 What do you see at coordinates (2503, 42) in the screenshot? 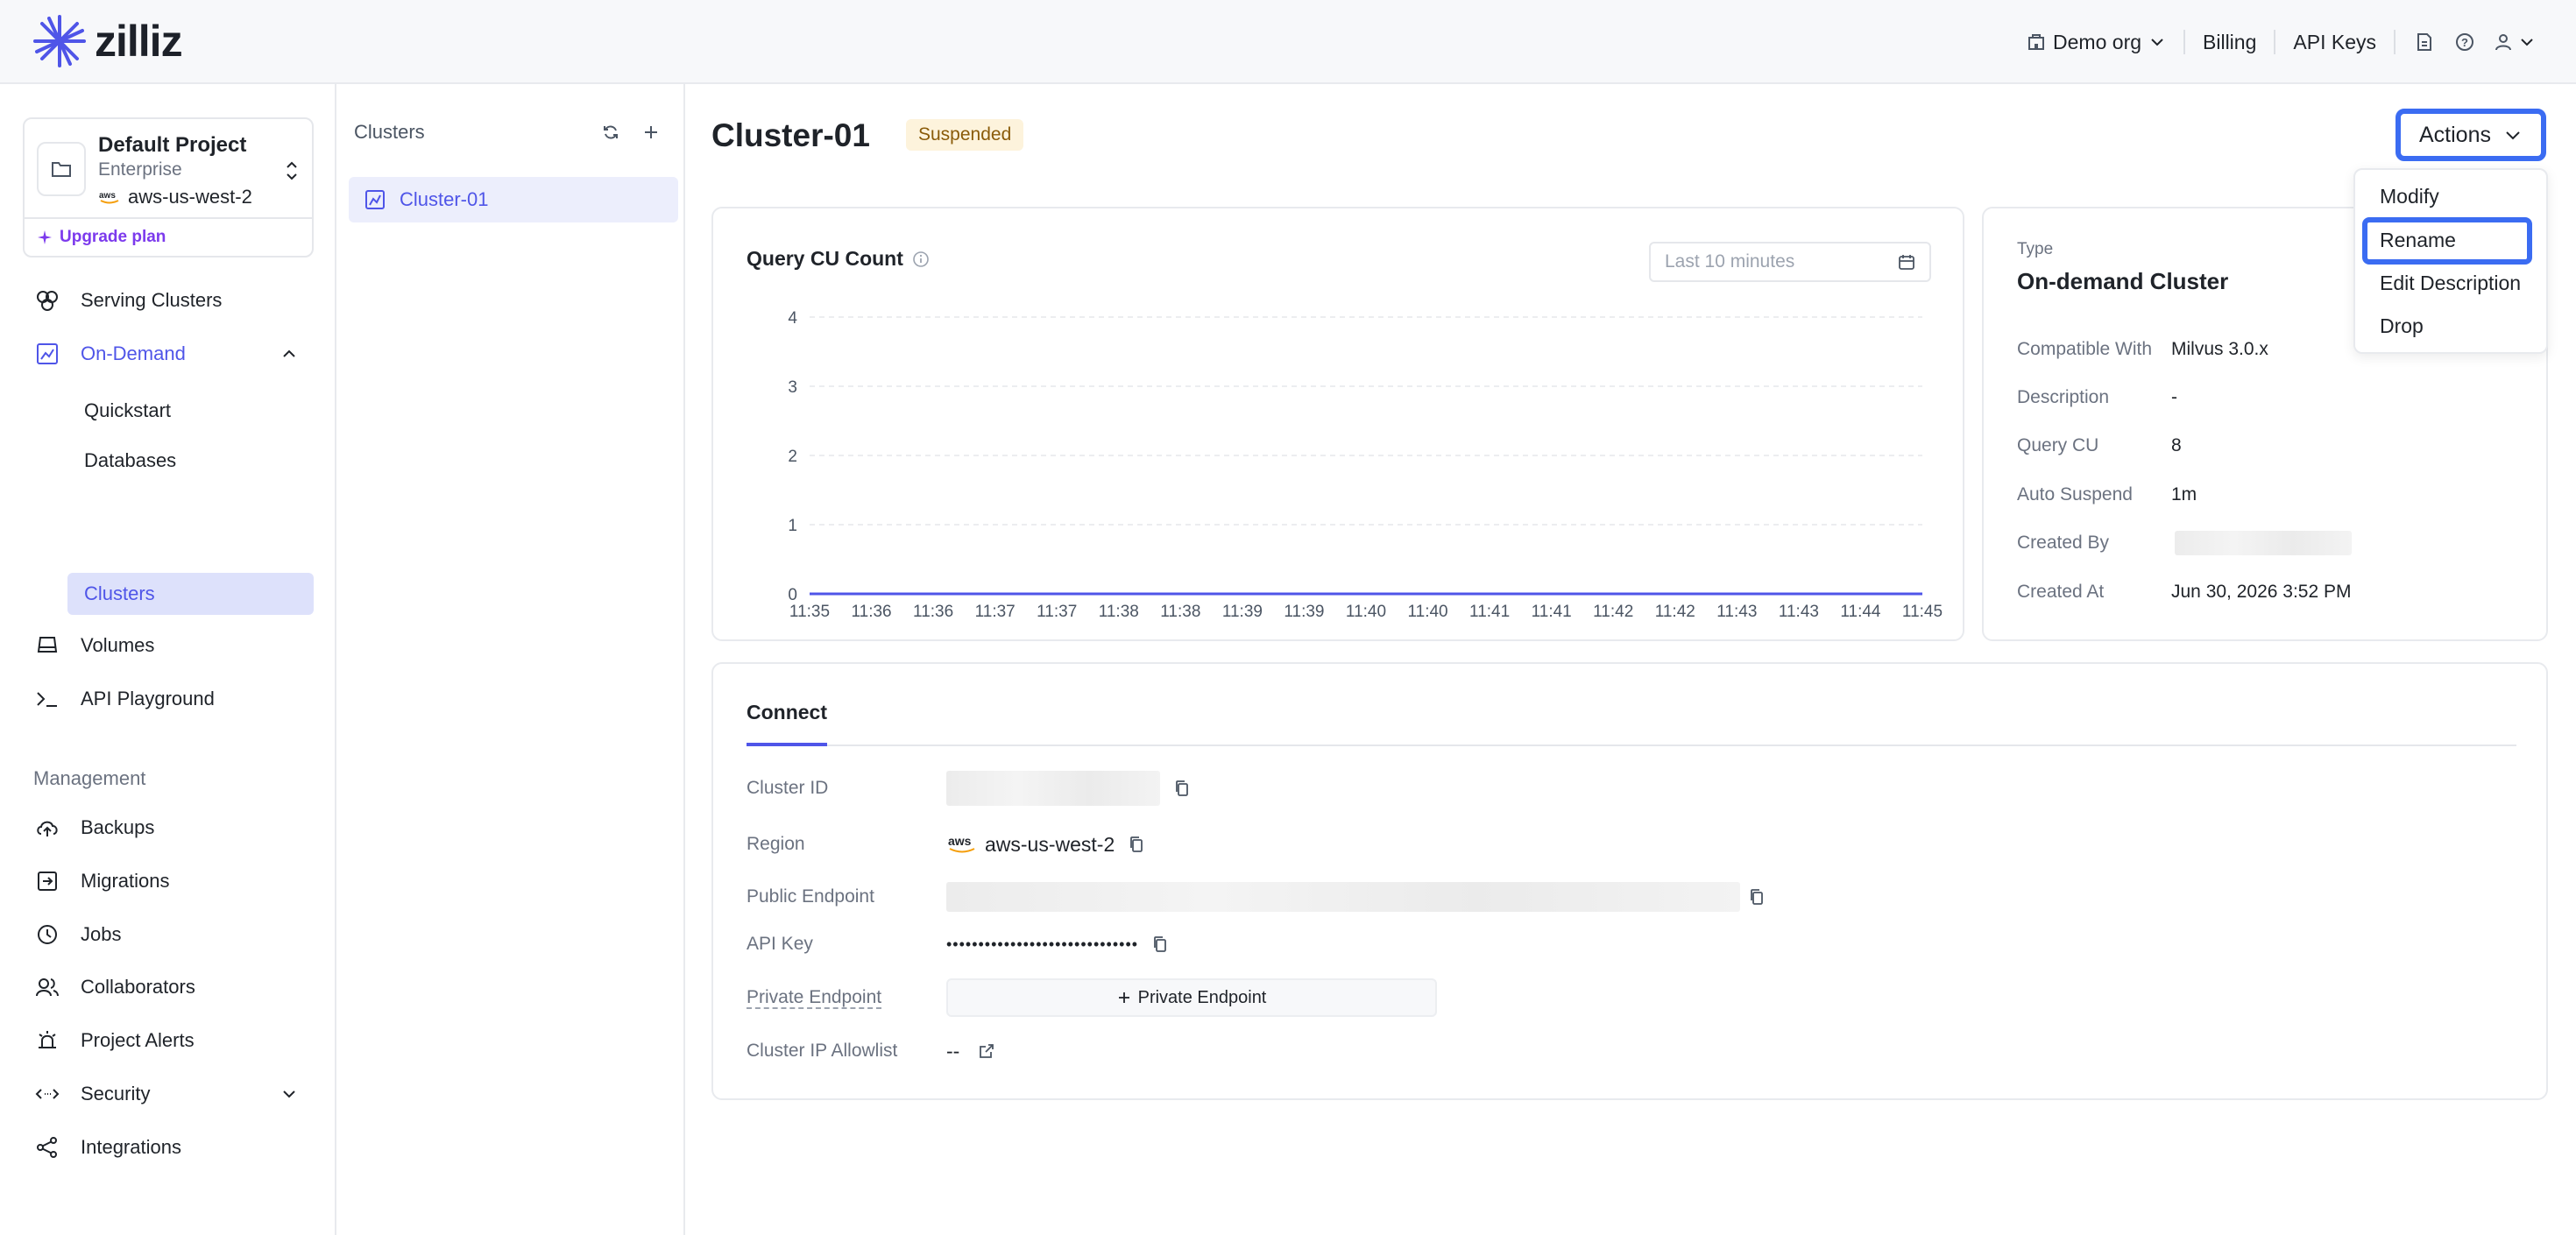
I see `user-icon` at bounding box center [2503, 42].